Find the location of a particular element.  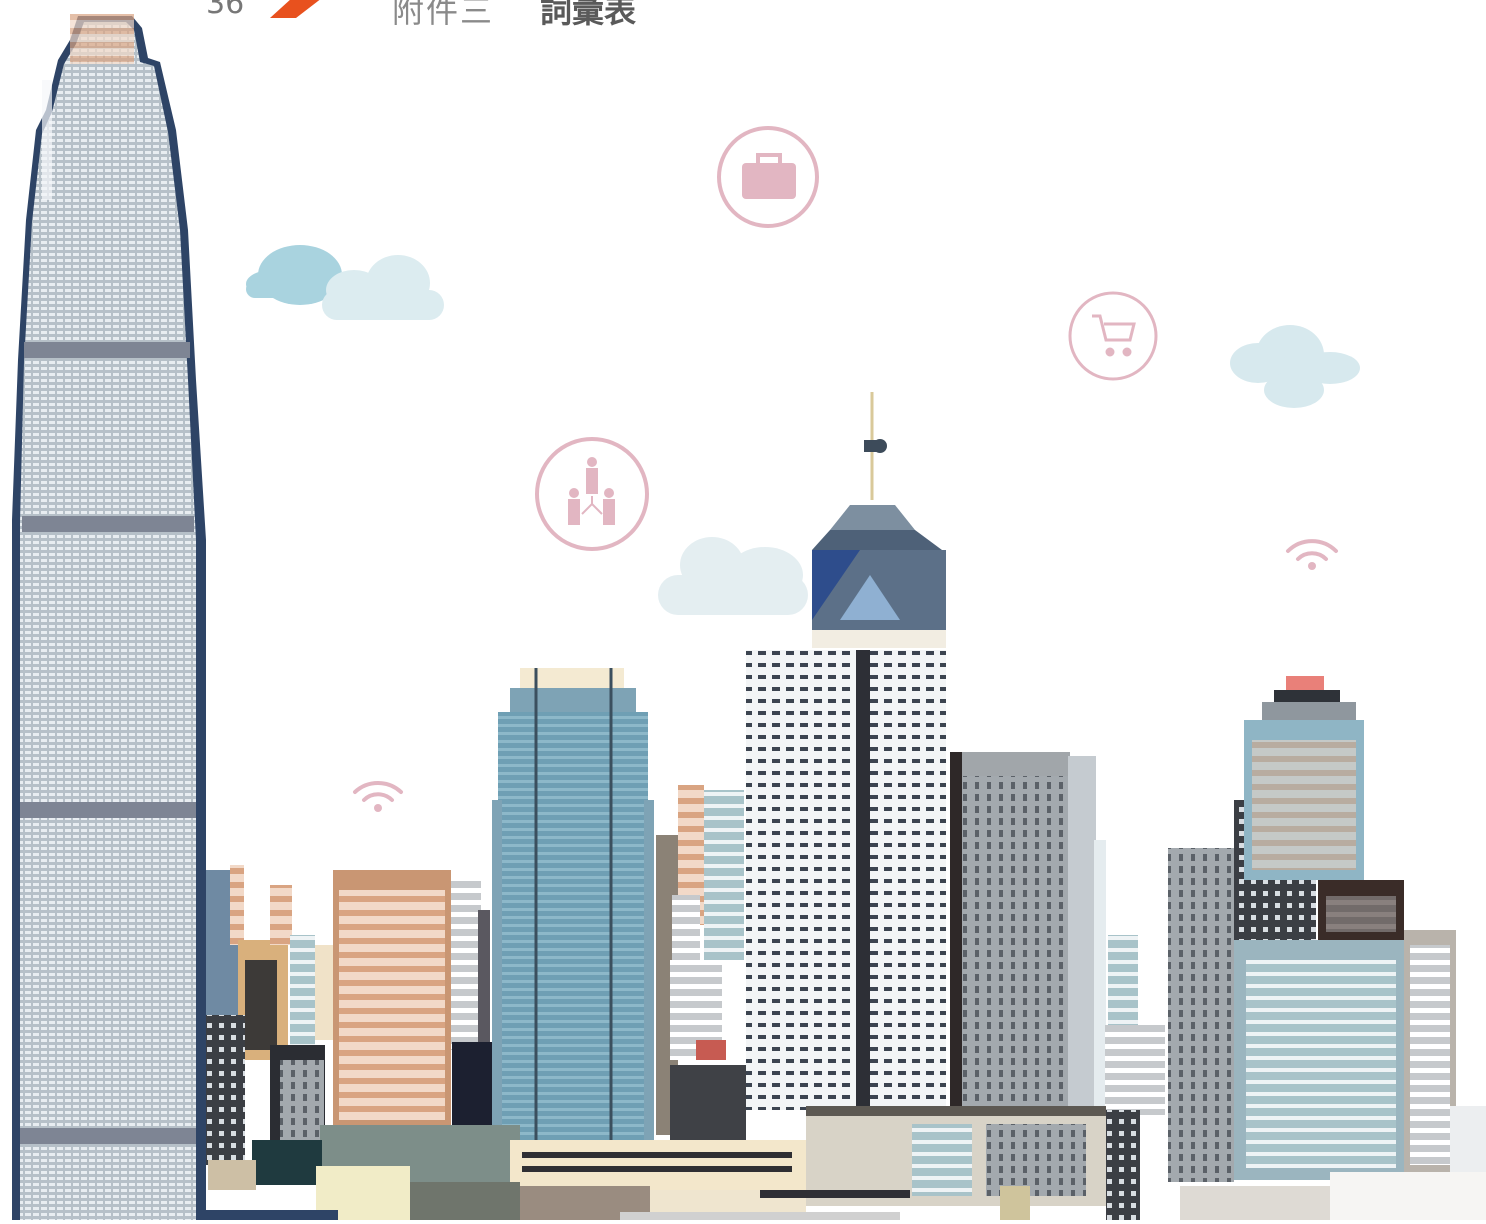

shopping-cart-icon is located at coordinates (1113, 336).